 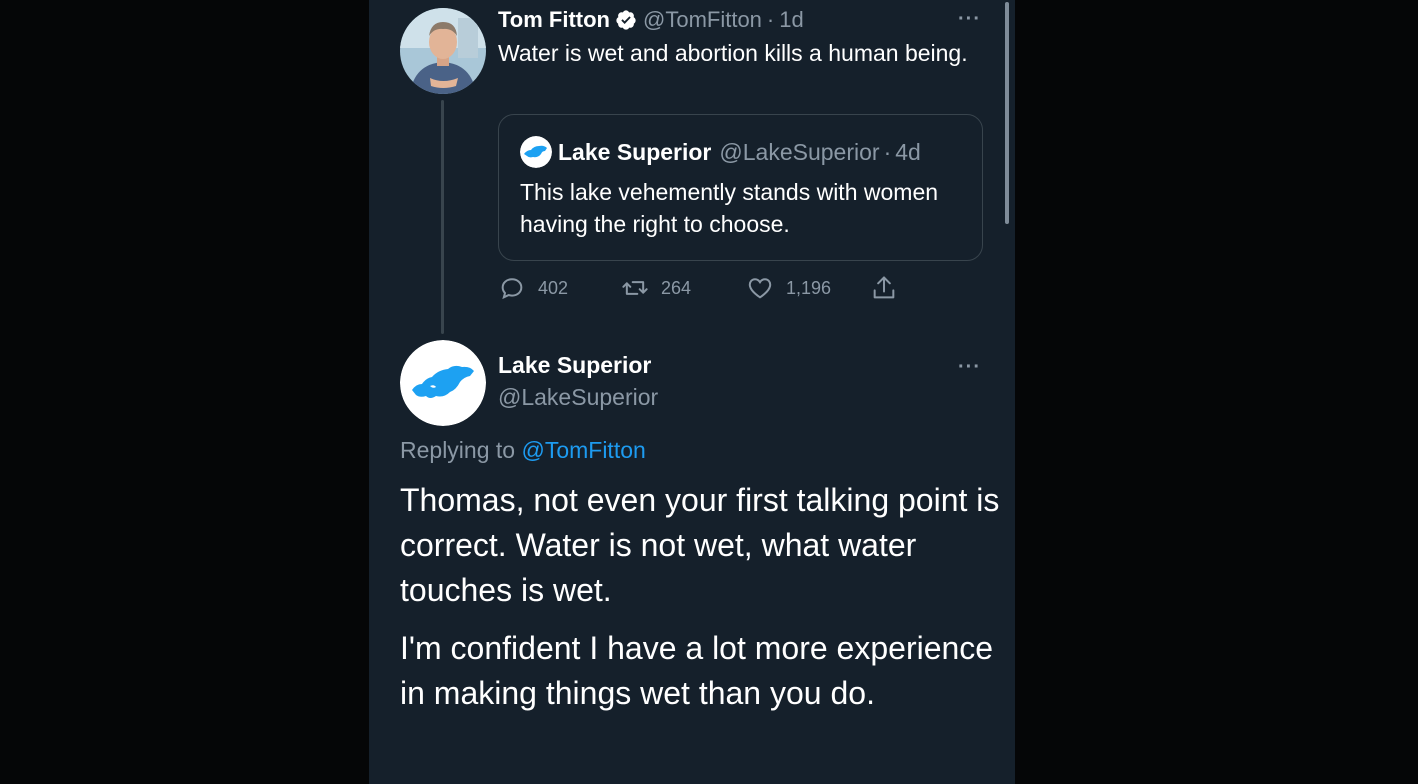 I want to click on tweet-header: Tom Fitton @TomFitton · 1d, so click(x=651, y=20).